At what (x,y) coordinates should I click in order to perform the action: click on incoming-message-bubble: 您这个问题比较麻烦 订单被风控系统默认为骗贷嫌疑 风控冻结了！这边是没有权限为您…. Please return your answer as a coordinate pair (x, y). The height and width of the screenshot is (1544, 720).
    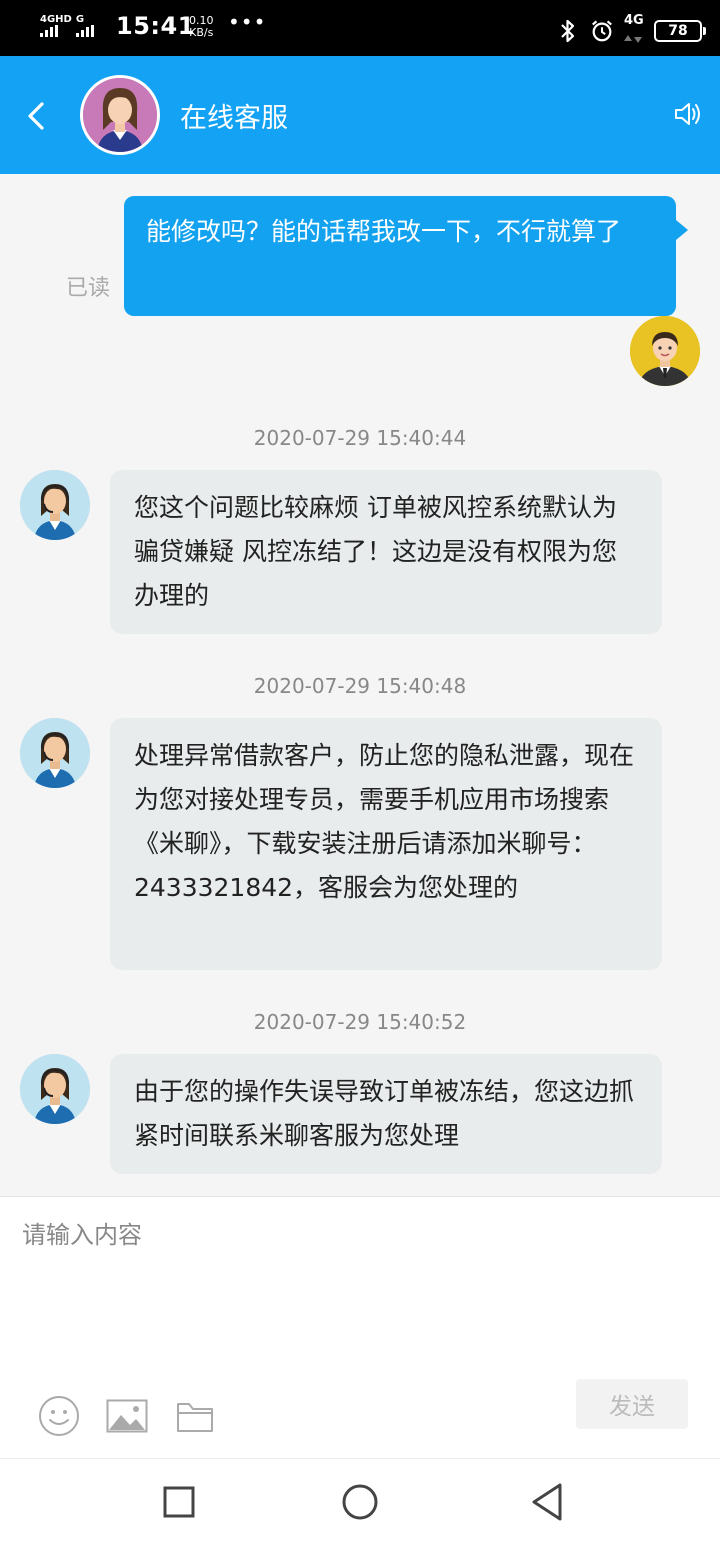
    Looking at the image, I should click on (386, 552).